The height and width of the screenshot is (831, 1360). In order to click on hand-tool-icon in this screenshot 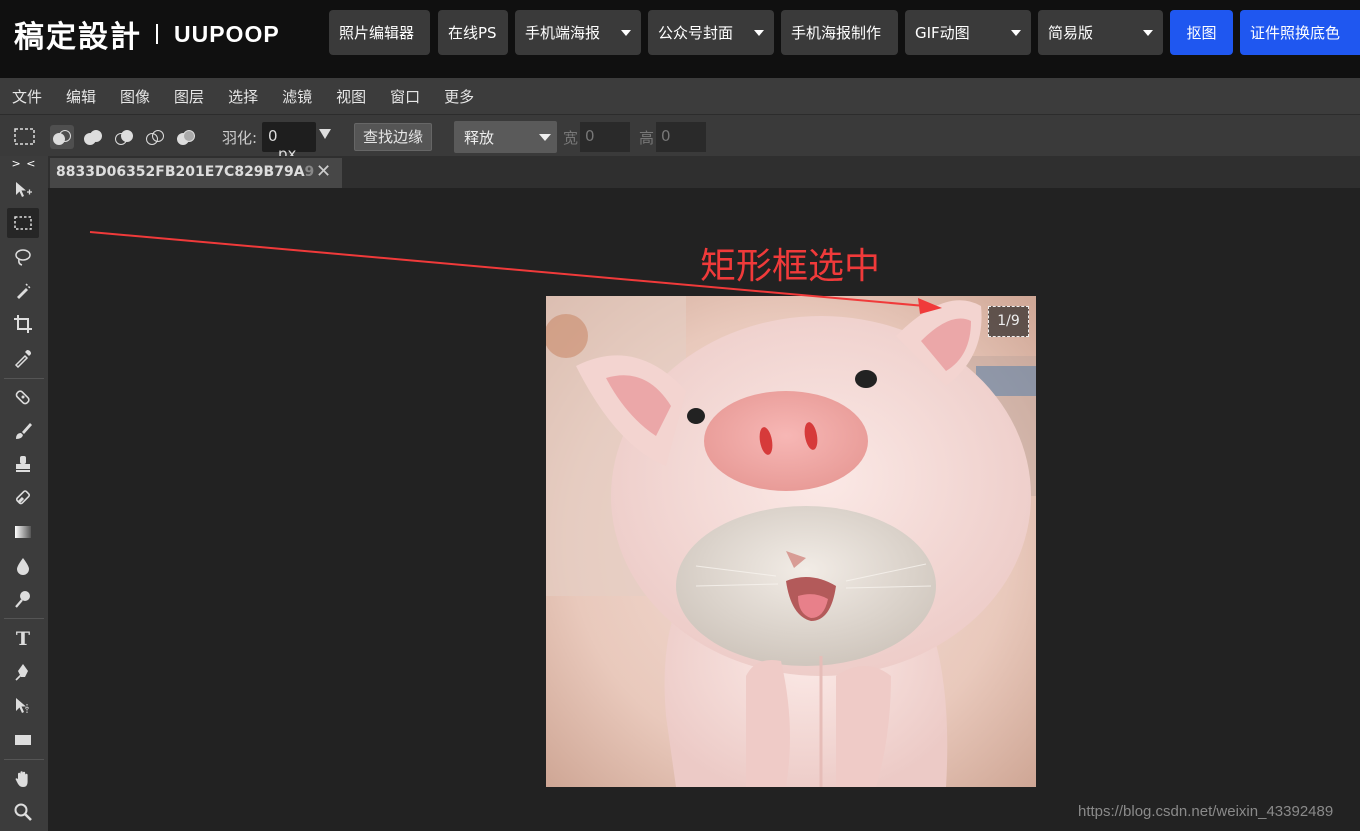, I will do `click(23, 779)`.